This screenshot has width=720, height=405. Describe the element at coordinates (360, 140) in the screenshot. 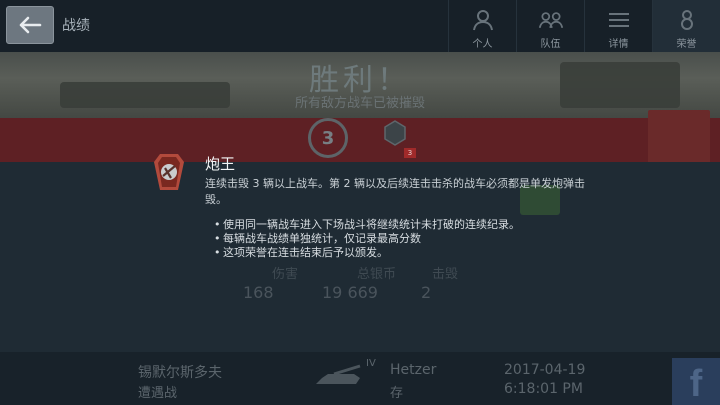

I see `achievement-band` at that location.